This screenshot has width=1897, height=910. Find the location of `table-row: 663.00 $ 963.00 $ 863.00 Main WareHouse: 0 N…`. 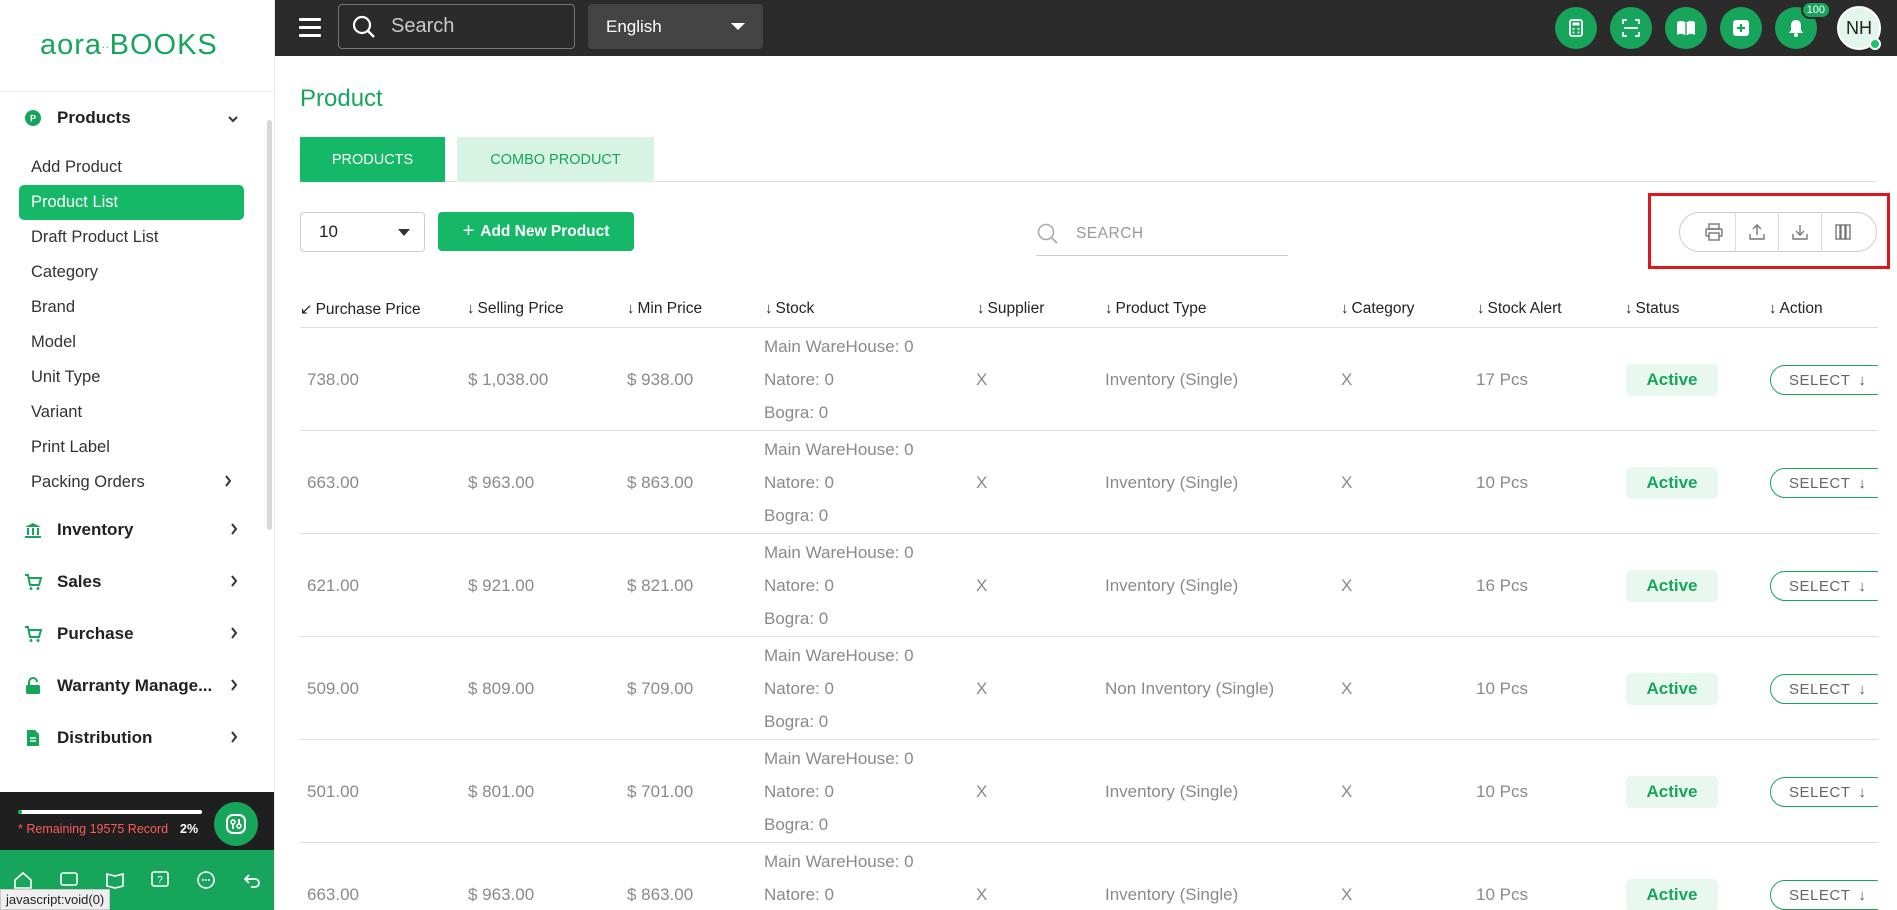

table-row: 663.00 $ 963.00 $ 863.00 Main WareHouse: 0 N… is located at coordinates (1089, 876).